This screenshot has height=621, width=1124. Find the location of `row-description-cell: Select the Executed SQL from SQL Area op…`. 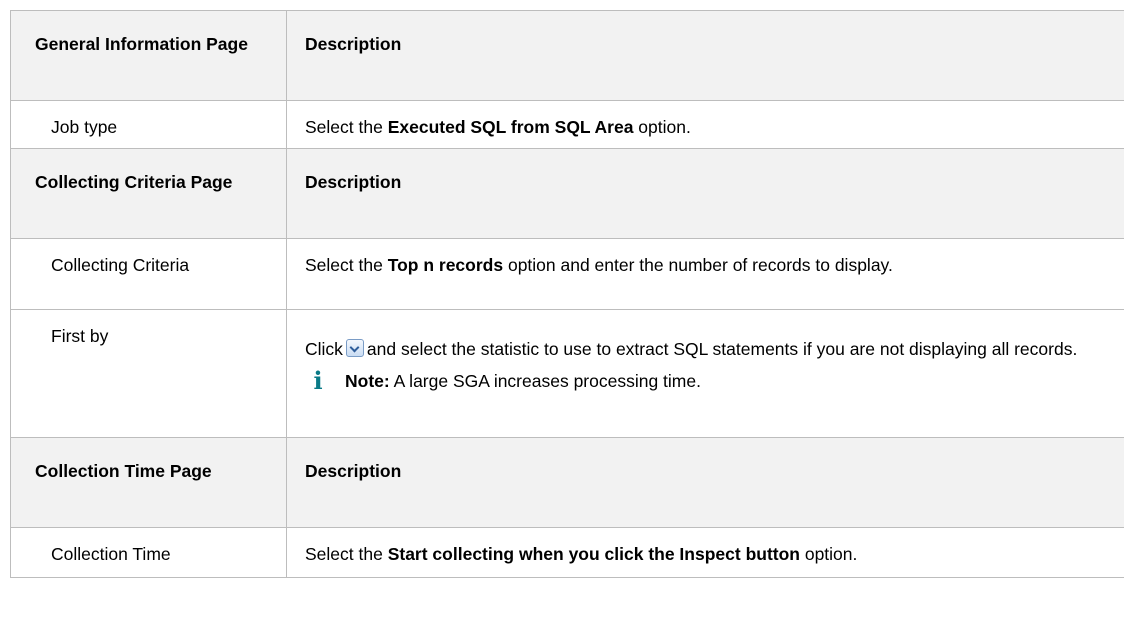

row-description-cell: Select the Executed SQL from SQL Area op… is located at coordinates (705, 124).